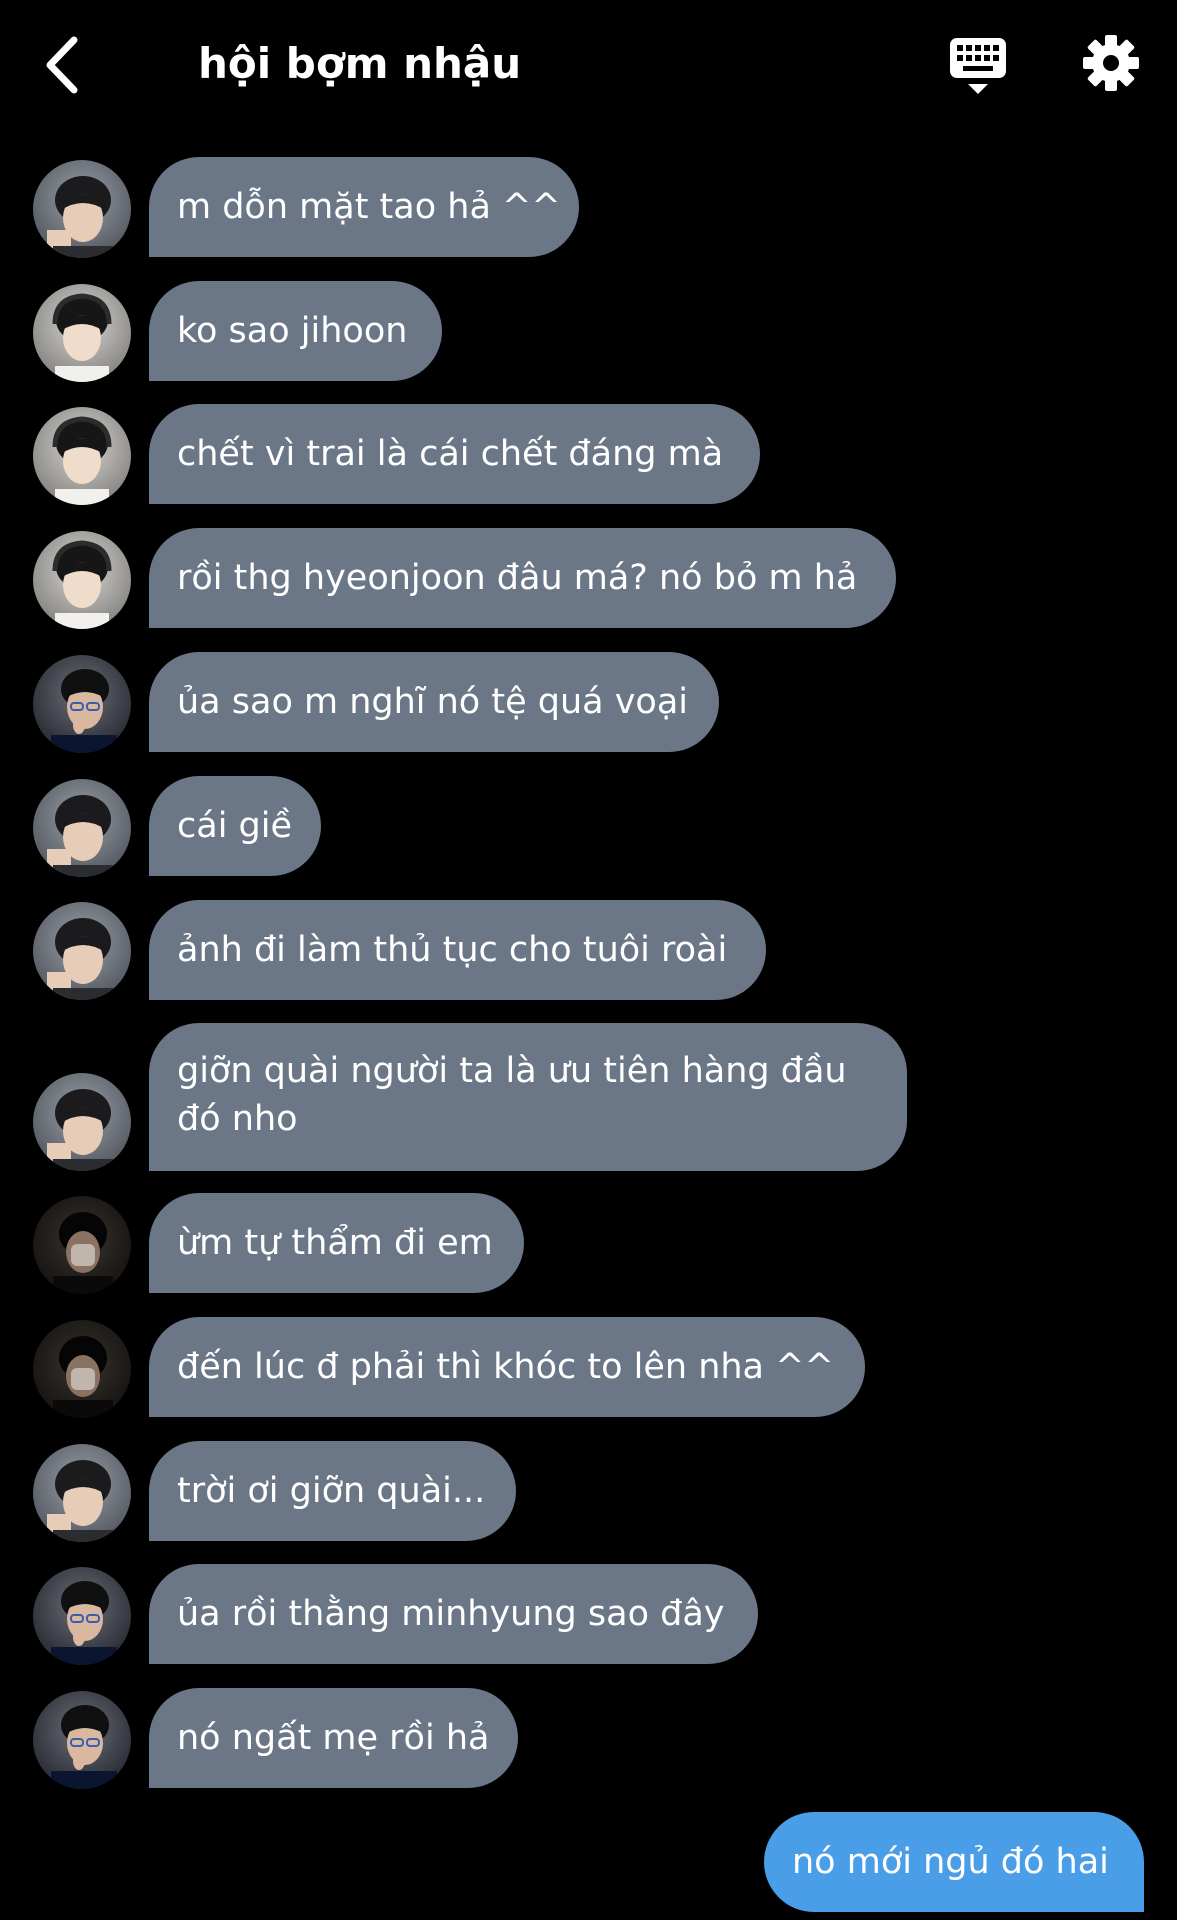  Describe the element at coordinates (457, 950) in the screenshot. I see `message-bubble: ảnh đi làm thủ tục cho tuôi roài` at that location.